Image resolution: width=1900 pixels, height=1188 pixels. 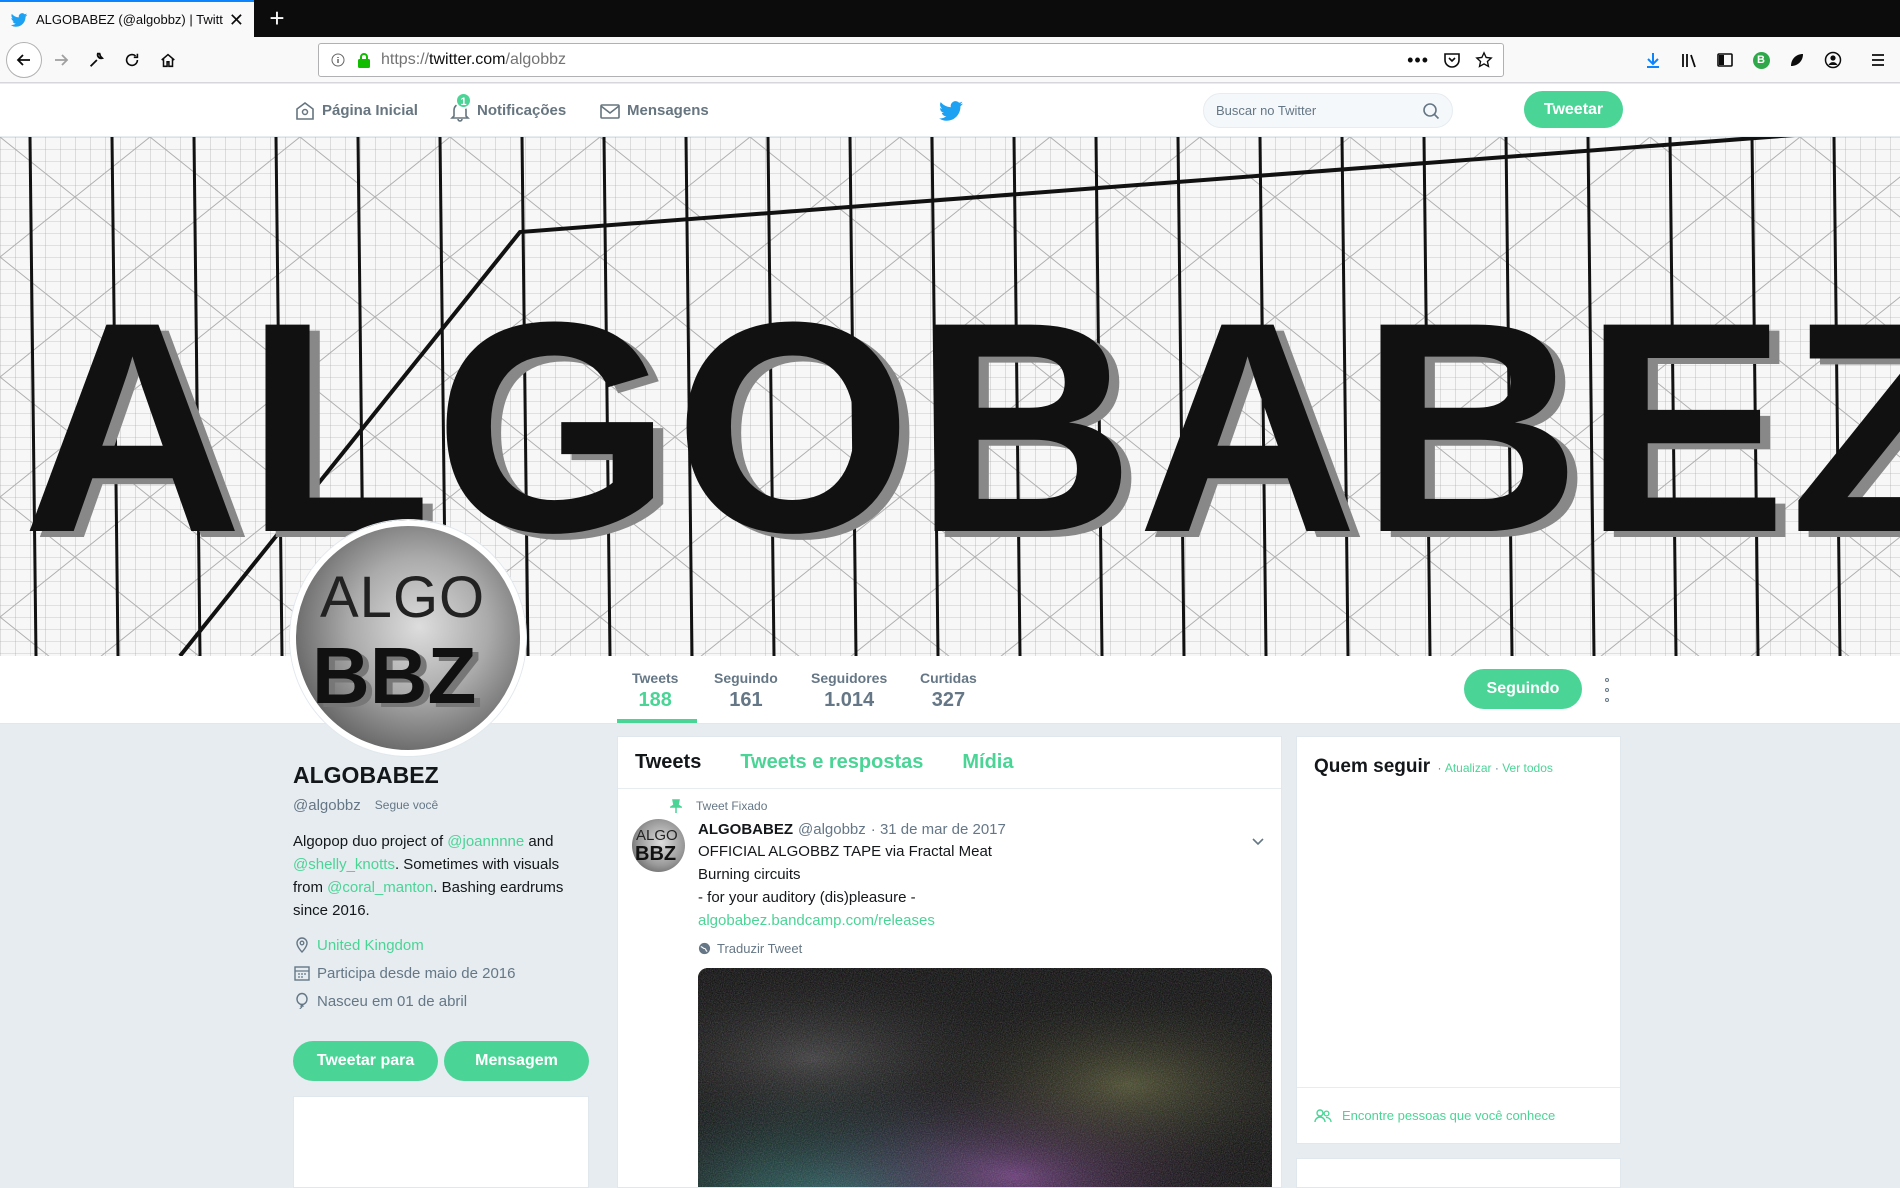 I want to click on balloon-icon, so click(x=302, y=1001).